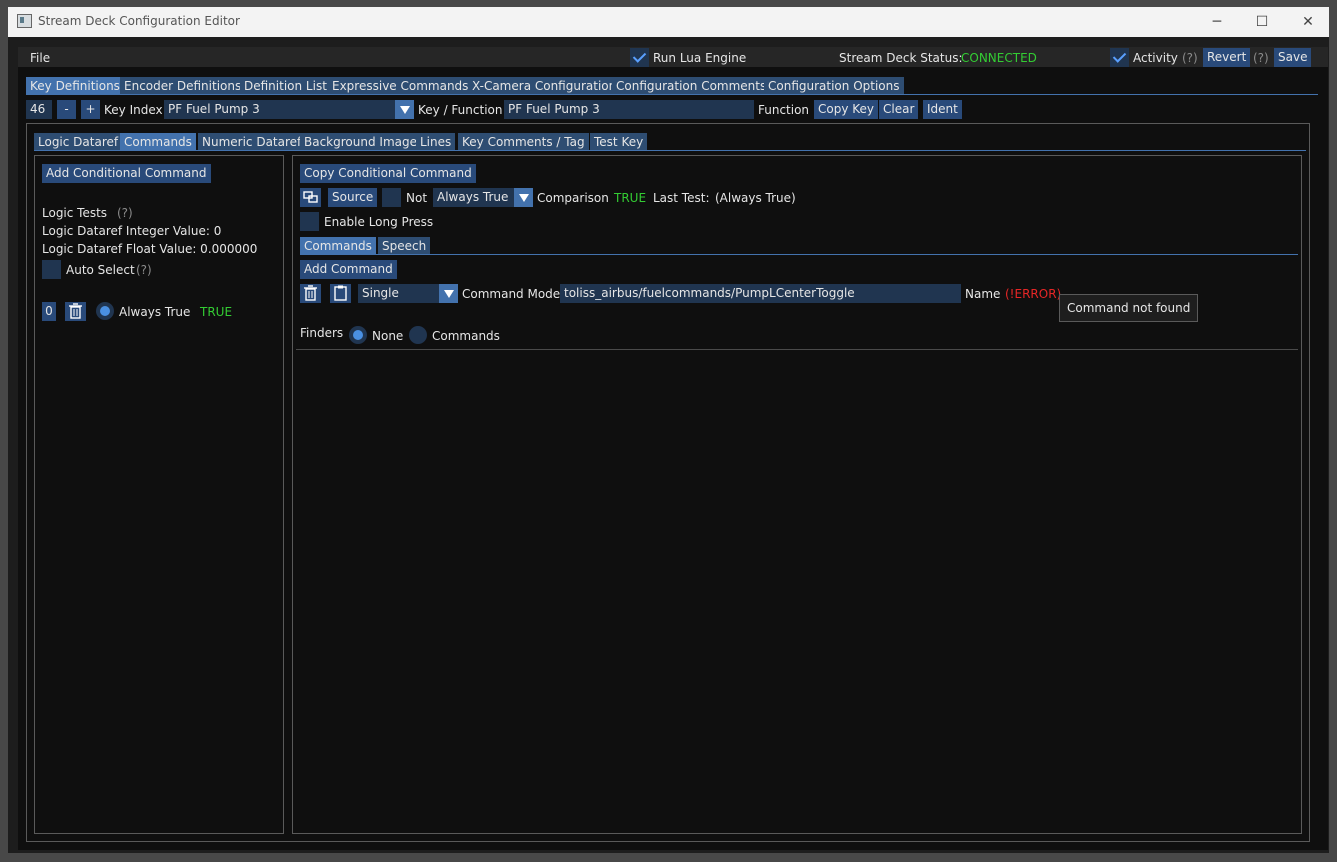 This screenshot has width=1337, height=862. Describe the element at coordinates (338, 246) in the screenshot. I see `tab-inner-commands: Commands` at that location.